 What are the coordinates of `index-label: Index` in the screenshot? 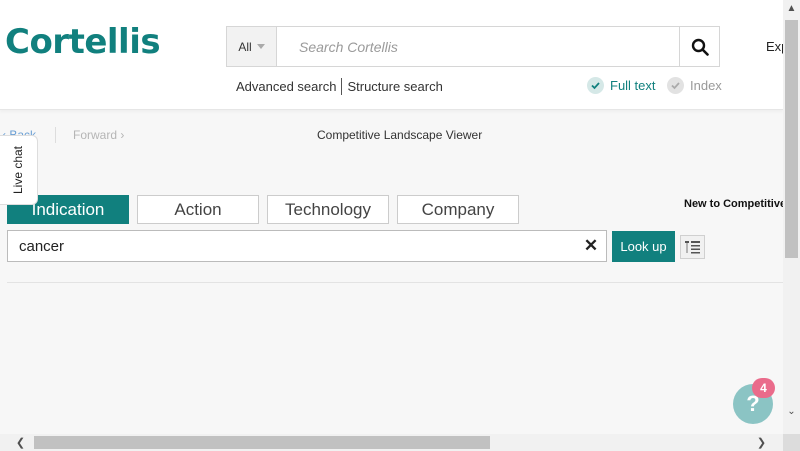 It's located at (706, 85).